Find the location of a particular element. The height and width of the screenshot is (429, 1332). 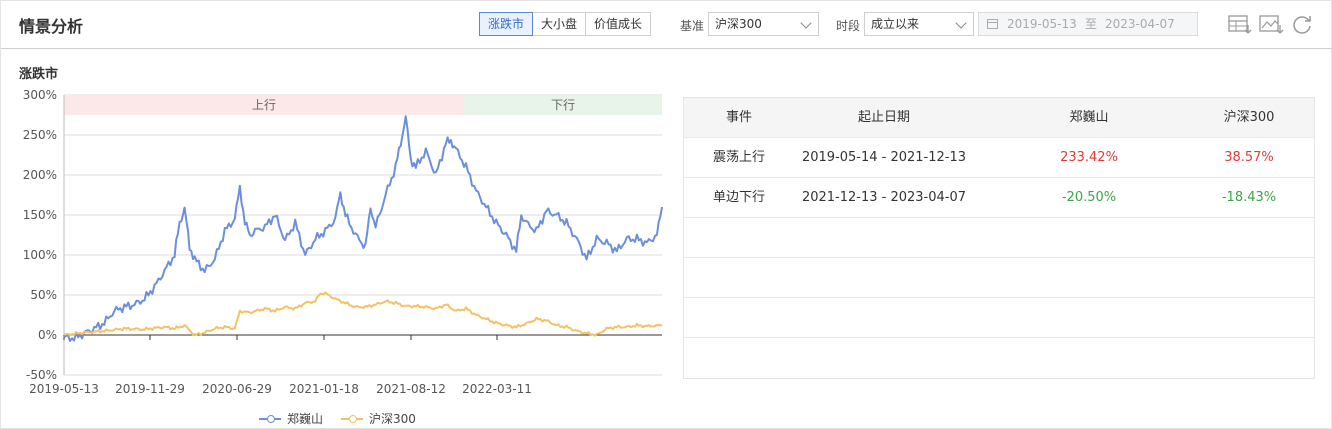

scenario-segmented-control: 涨跌市 大小盘 价值成长 is located at coordinates (565, 24).